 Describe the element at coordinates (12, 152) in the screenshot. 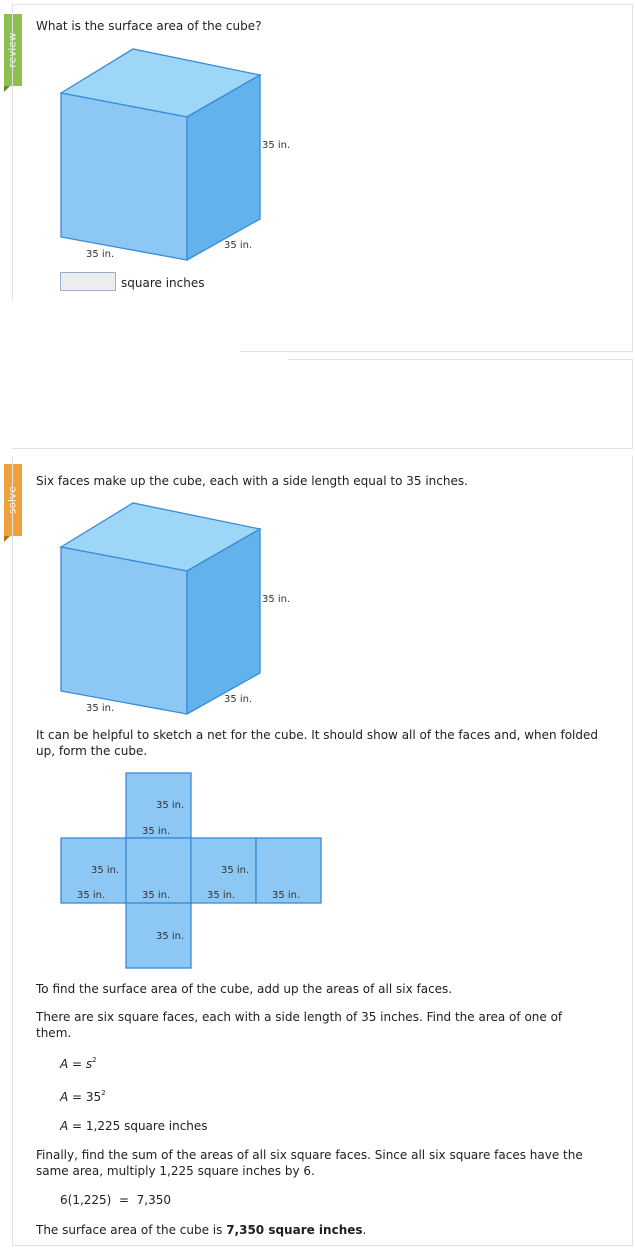

I see `review-panel-border-left` at that location.